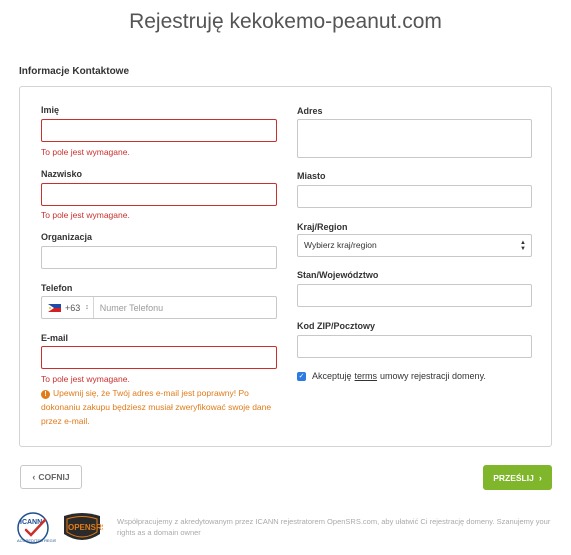 The image size is (571, 555). What do you see at coordinates (311, 176) in the screenshot?
I see `city-label: Miasto` at bounding box center [311, 176].